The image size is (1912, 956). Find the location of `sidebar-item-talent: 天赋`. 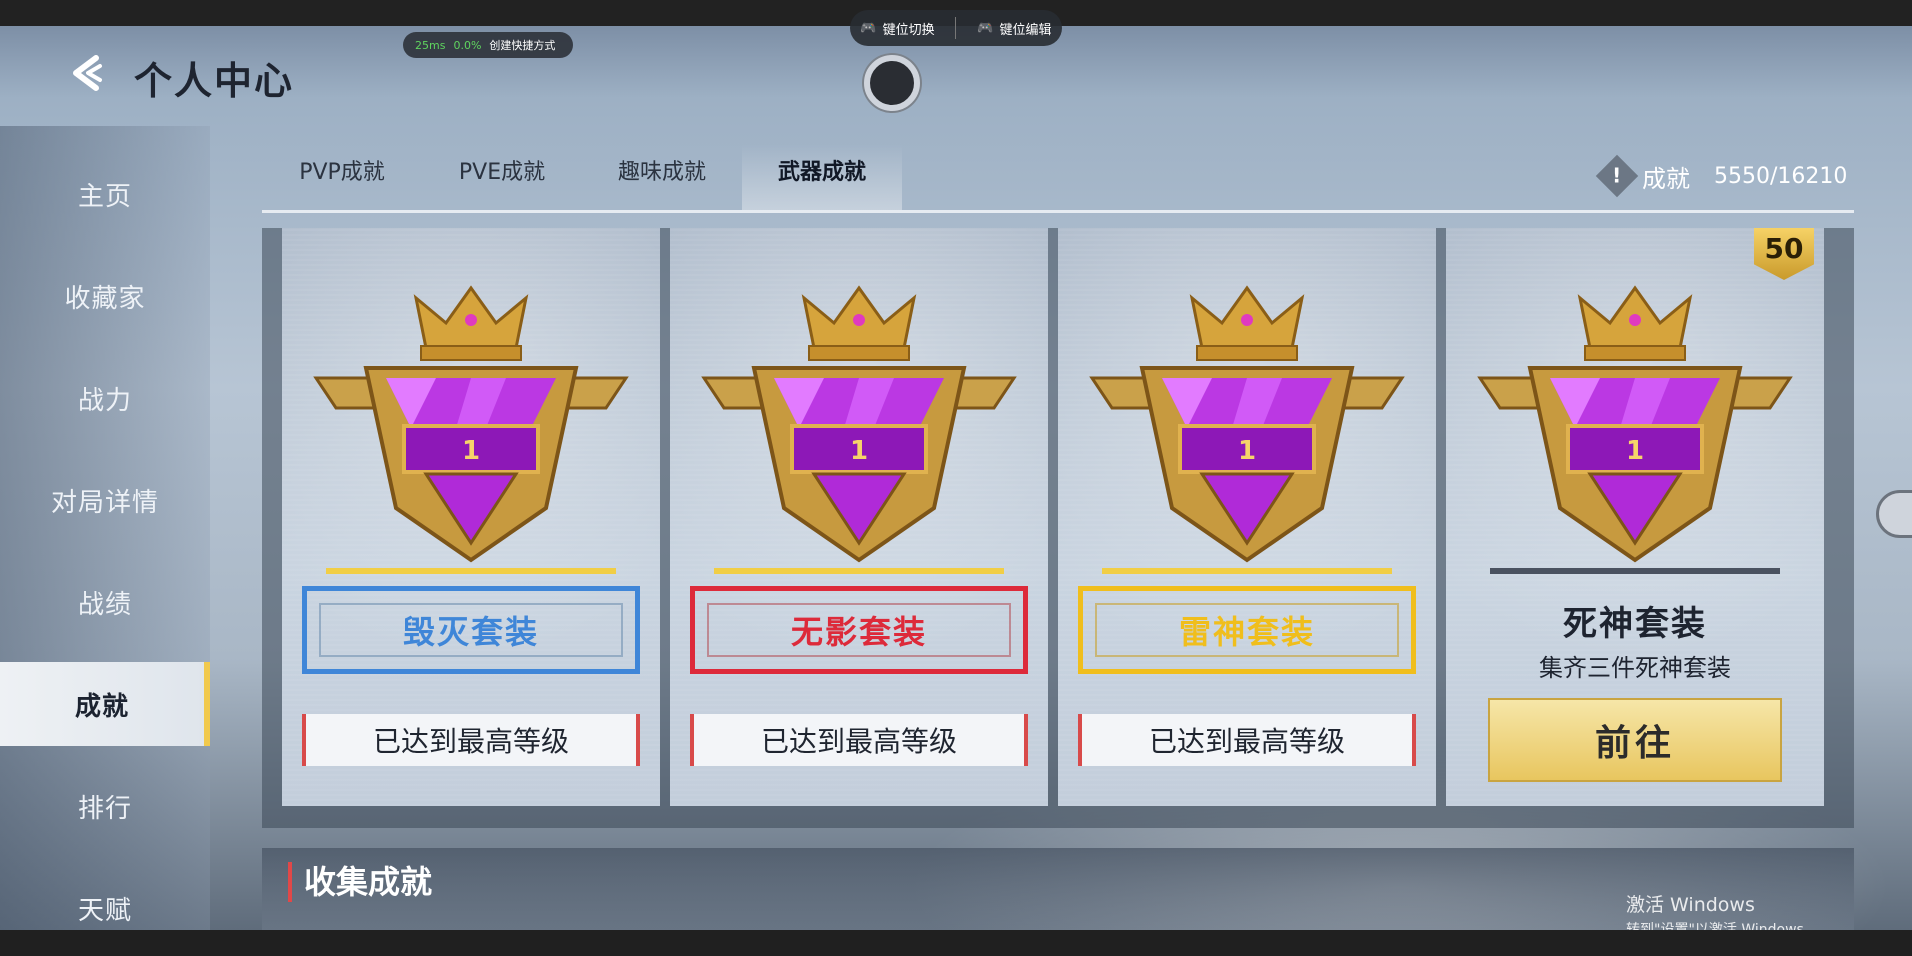

sidebar-item-talent: 天赋 is located at coordinates (105, 898).